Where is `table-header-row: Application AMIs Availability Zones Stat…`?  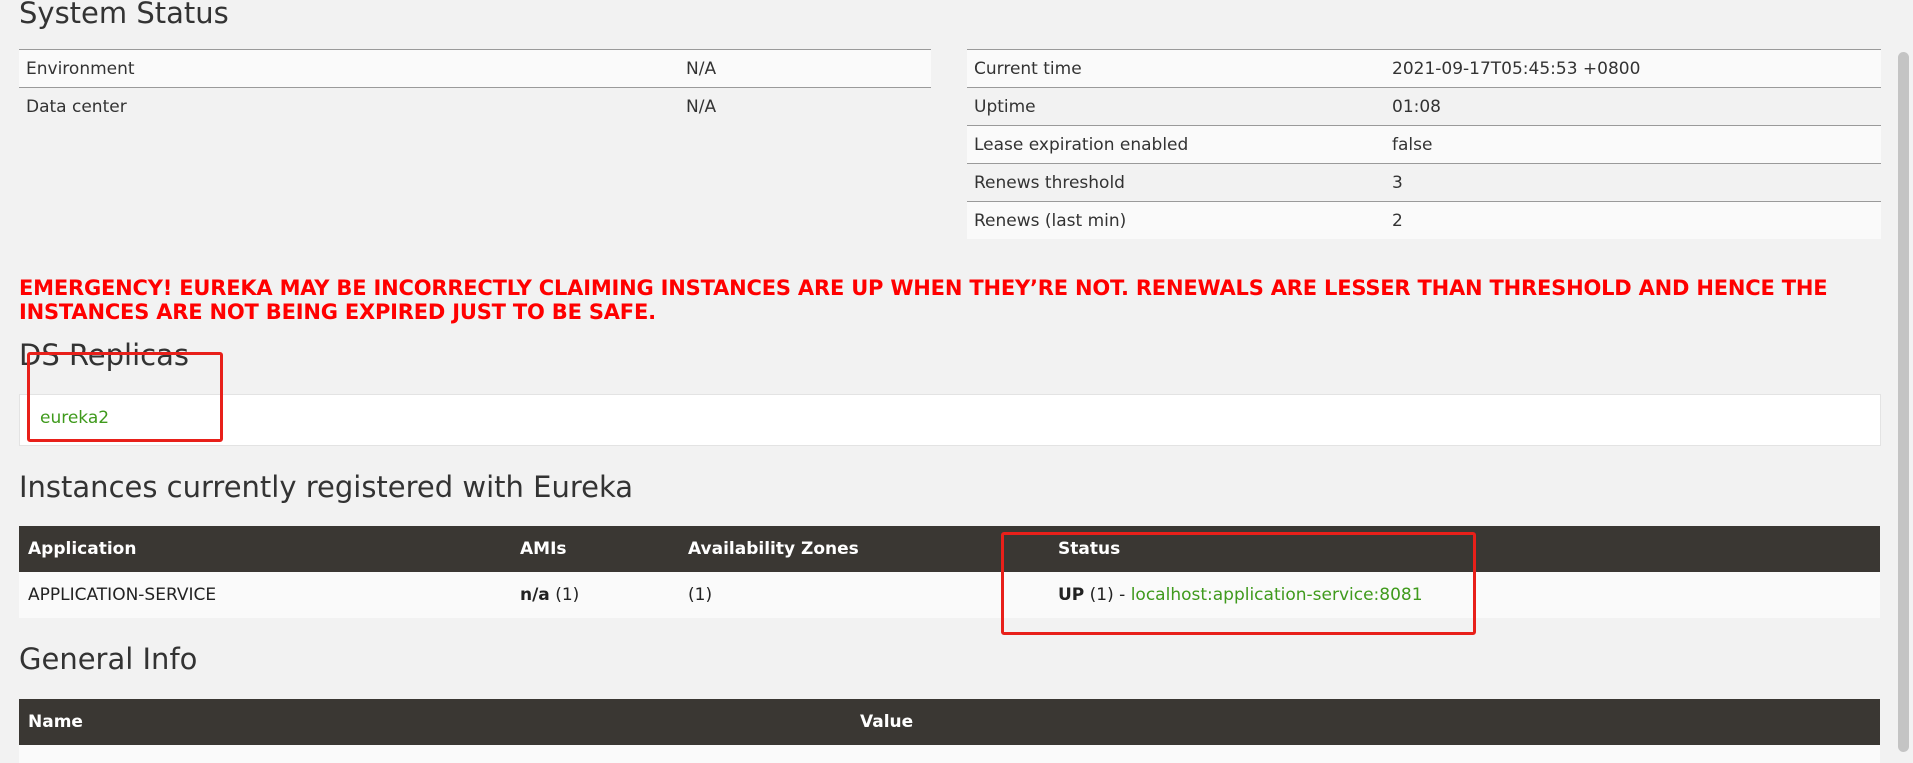
table-header-row: Application AMIs Availability Zones Stat… is located at coordinates (949, 549).